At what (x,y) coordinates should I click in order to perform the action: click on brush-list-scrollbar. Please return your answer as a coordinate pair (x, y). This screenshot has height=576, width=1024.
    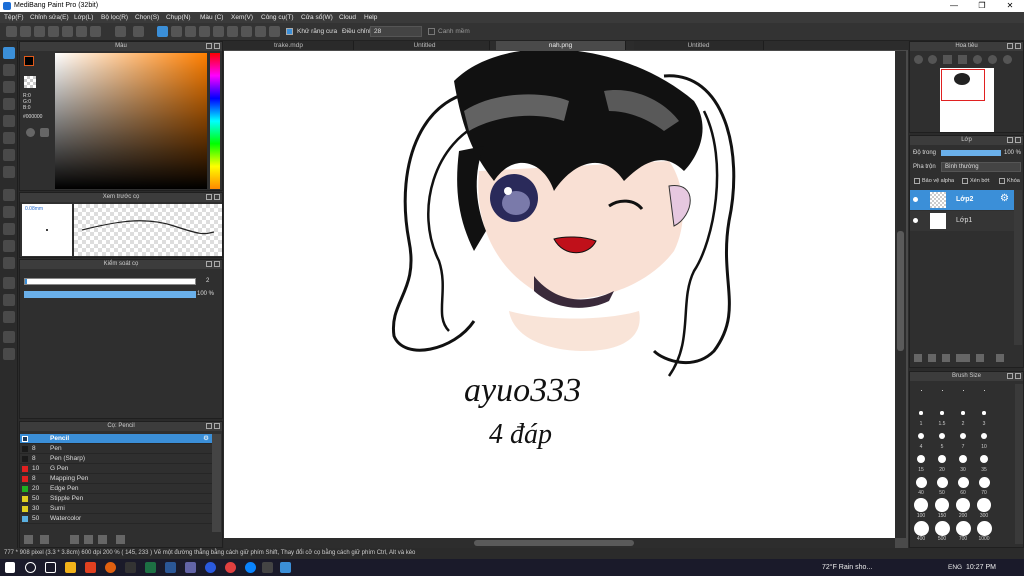
    Looking at the image, I should click on (216, 483).